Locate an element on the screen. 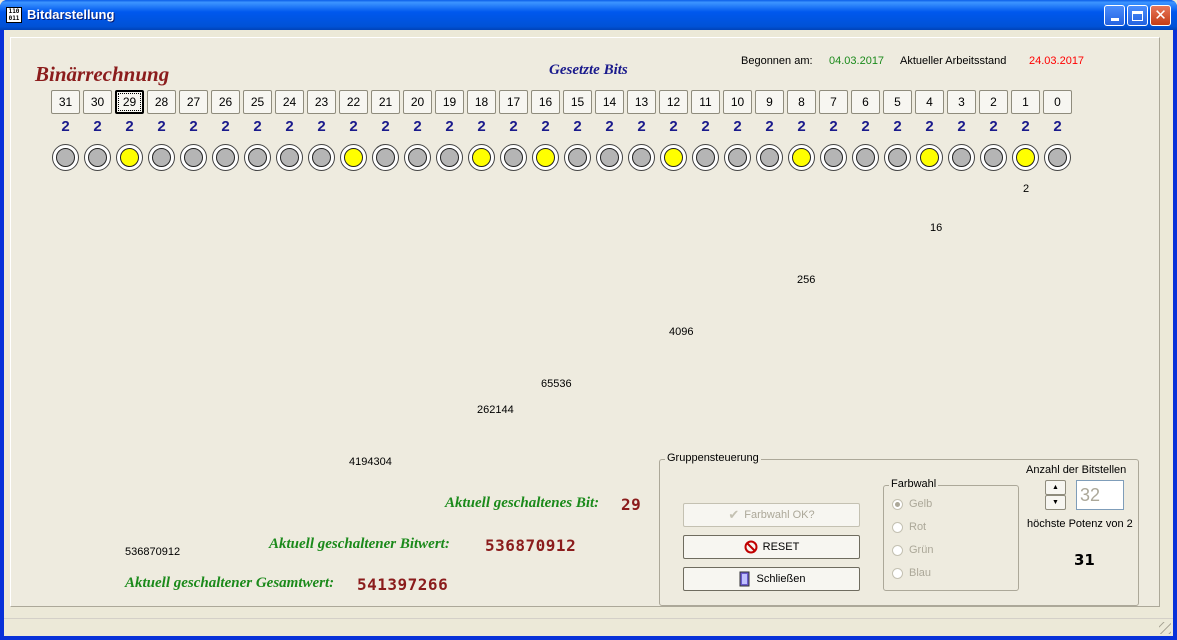 The image size is (1177, 640). bit-button-25: 25 is located at coordinates (257, 102).